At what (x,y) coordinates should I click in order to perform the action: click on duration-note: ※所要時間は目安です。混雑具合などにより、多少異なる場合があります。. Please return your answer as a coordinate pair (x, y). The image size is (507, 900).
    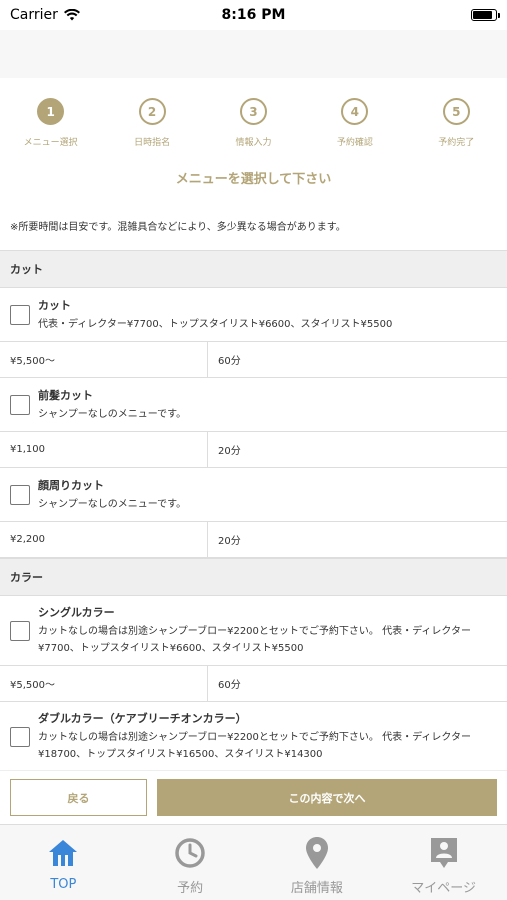
    Looking at the image, I should click on (178, 227).